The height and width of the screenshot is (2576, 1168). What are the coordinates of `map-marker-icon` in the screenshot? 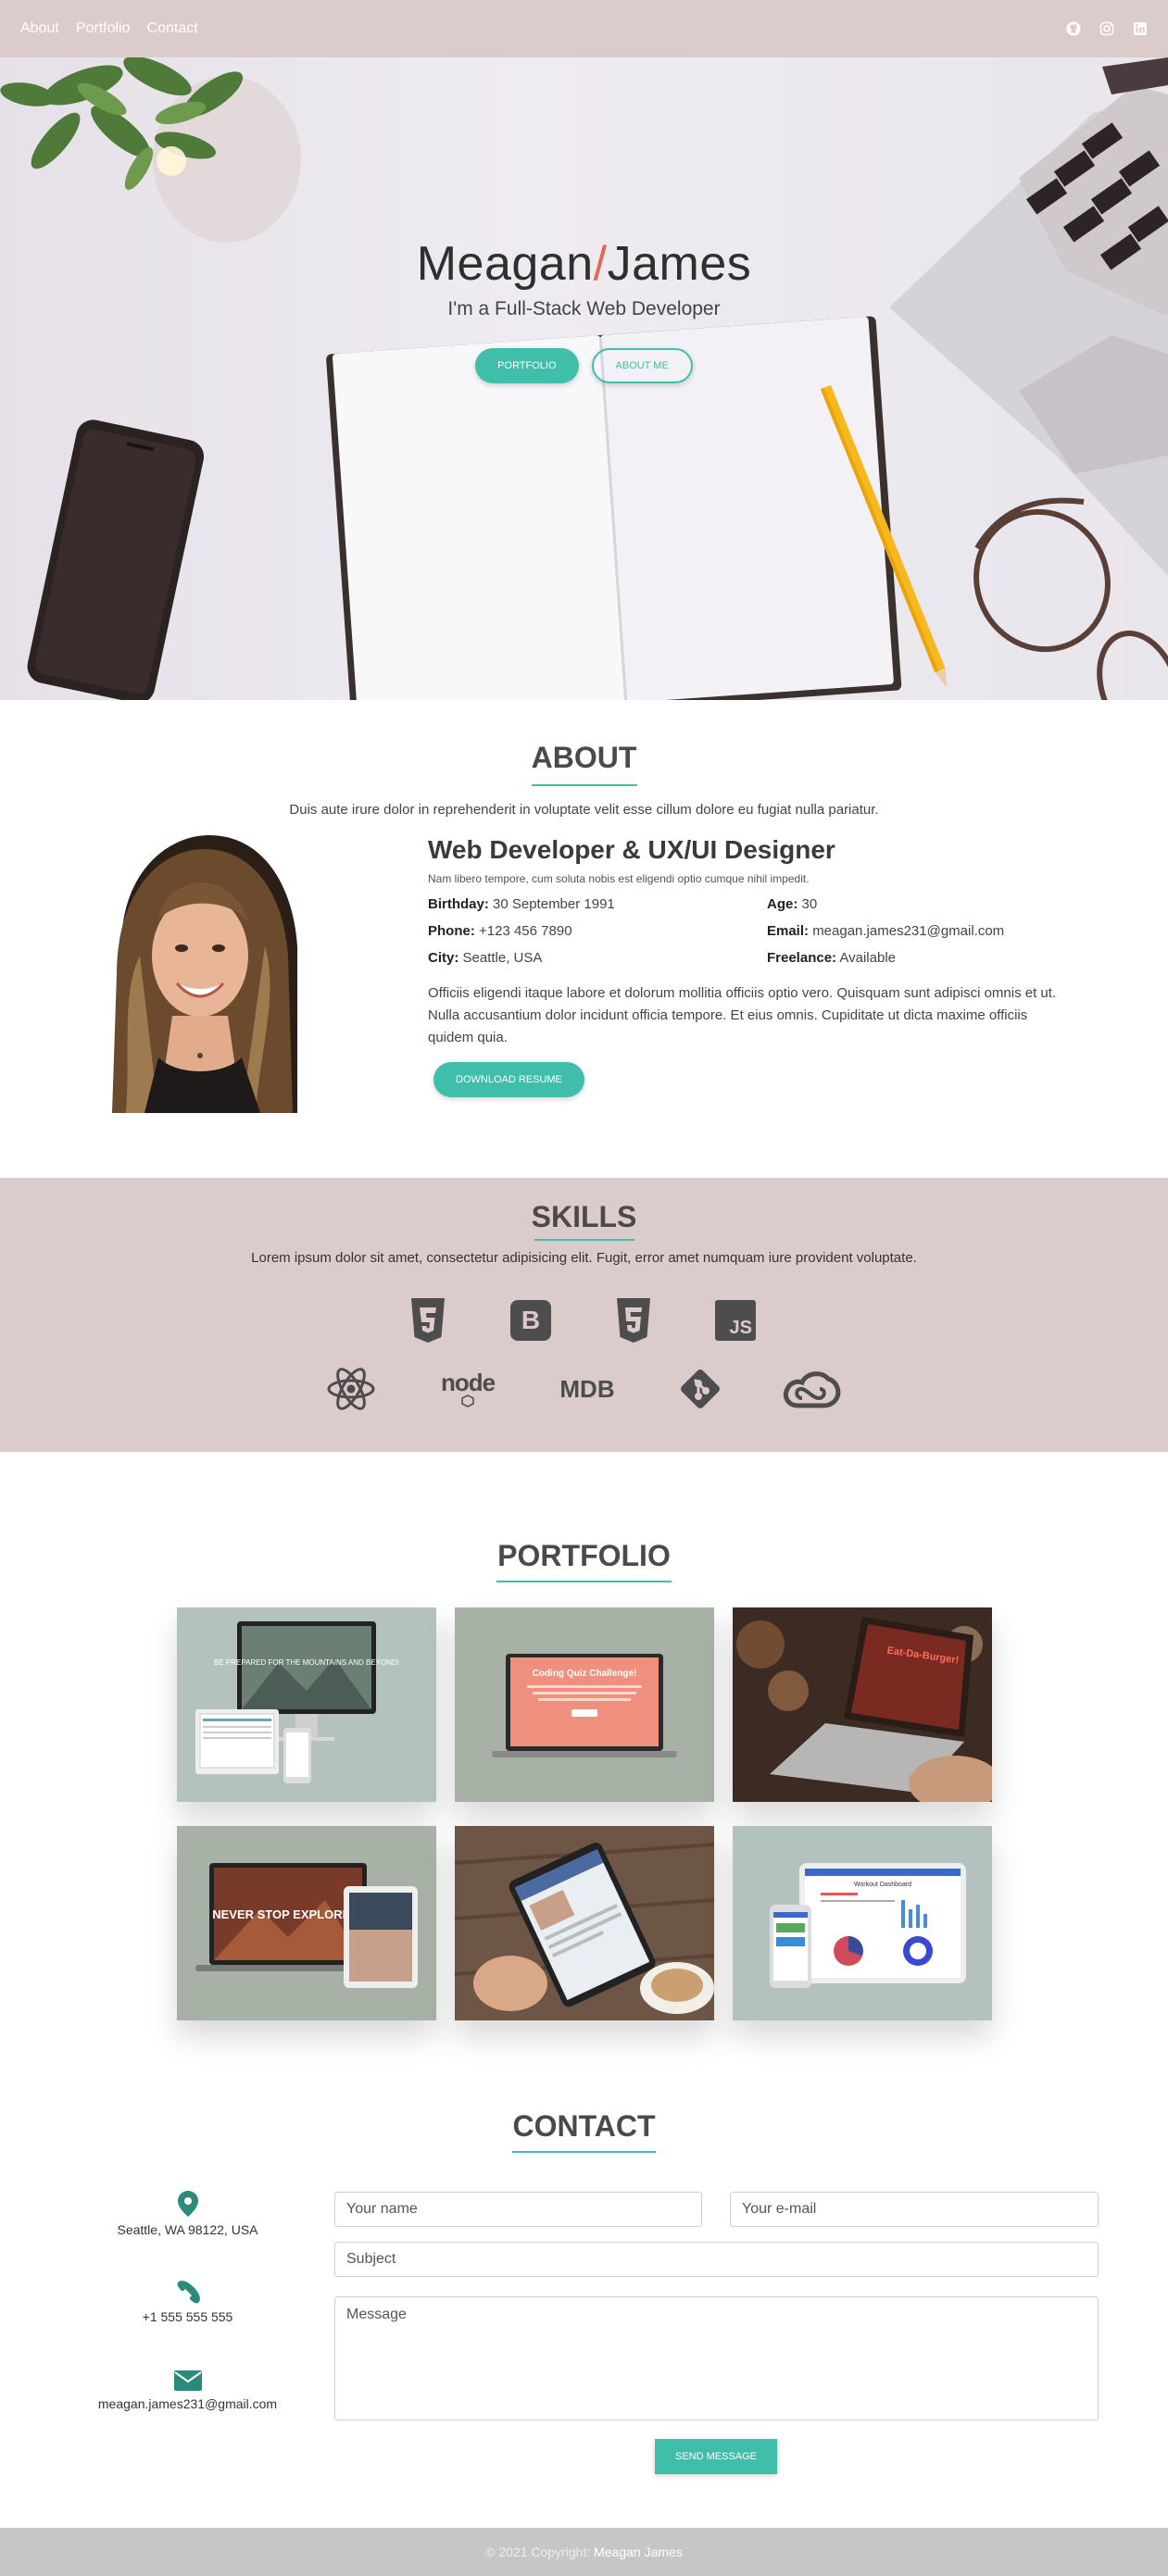 It's located at (187, 2204).